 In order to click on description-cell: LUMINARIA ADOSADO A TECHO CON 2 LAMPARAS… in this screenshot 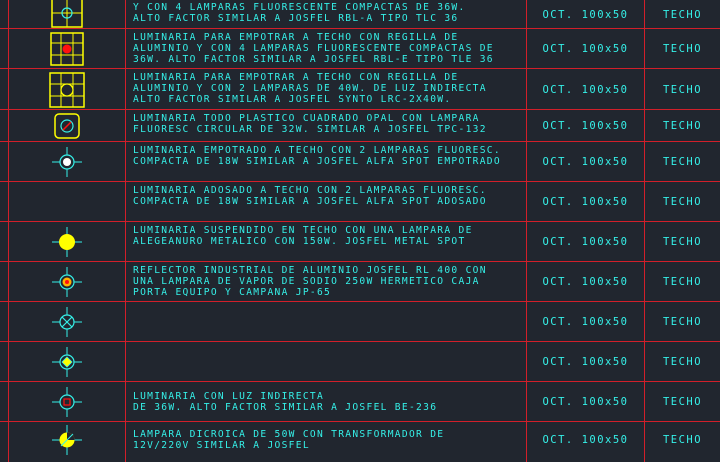, I will do `click(325, 202)`.